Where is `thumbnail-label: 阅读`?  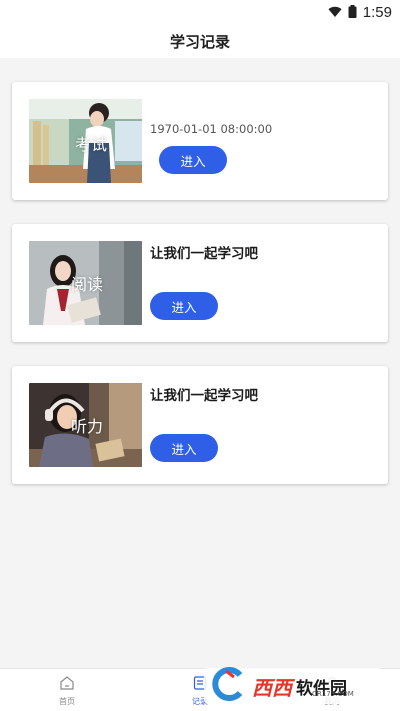 thumbnail-label: 阅读 is located at coordinates (87, 284).